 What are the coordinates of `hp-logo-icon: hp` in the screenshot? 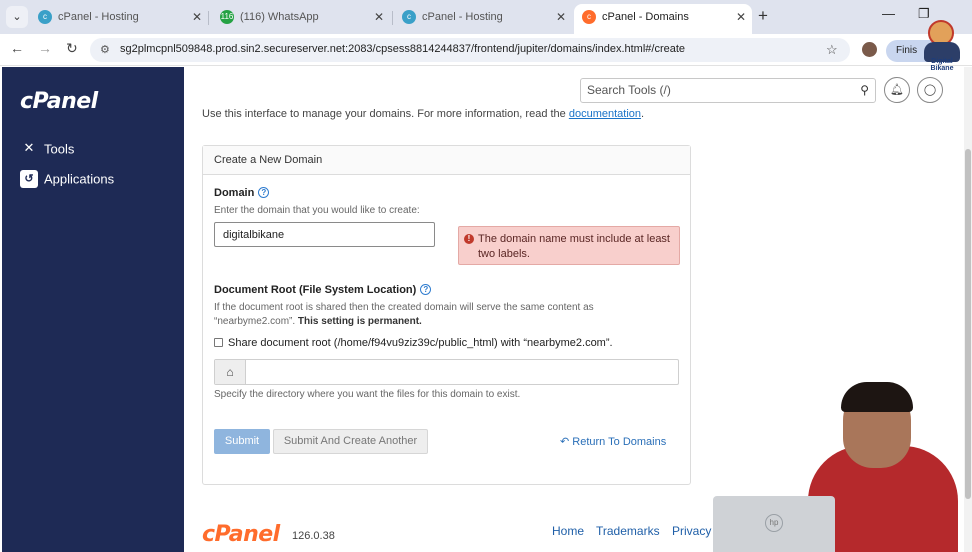 It's located at (774, 523).